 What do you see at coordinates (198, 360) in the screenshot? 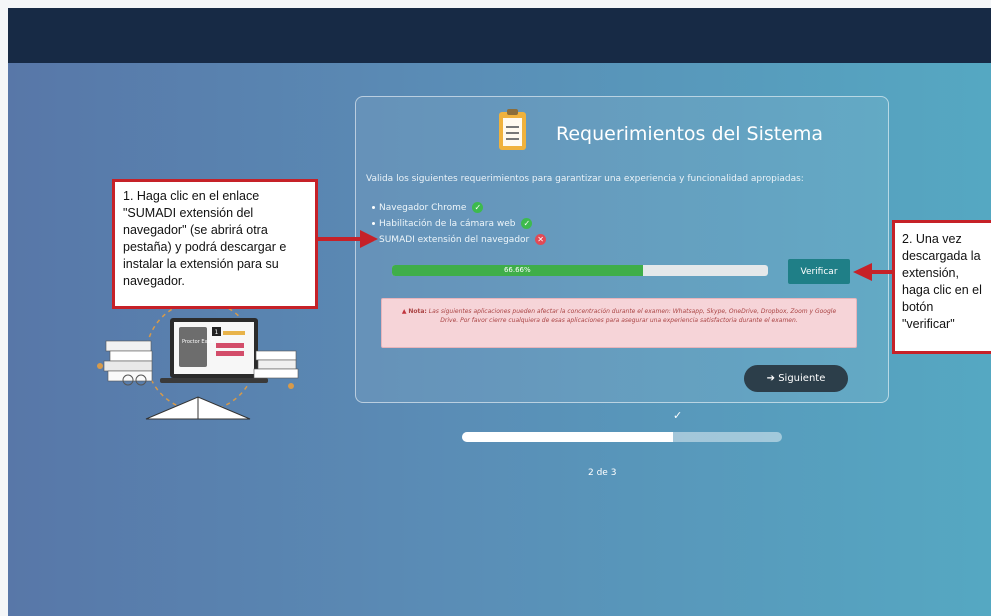
I see `exam-illustration: Proctor Exam 1` at bounding box center [198, 360].